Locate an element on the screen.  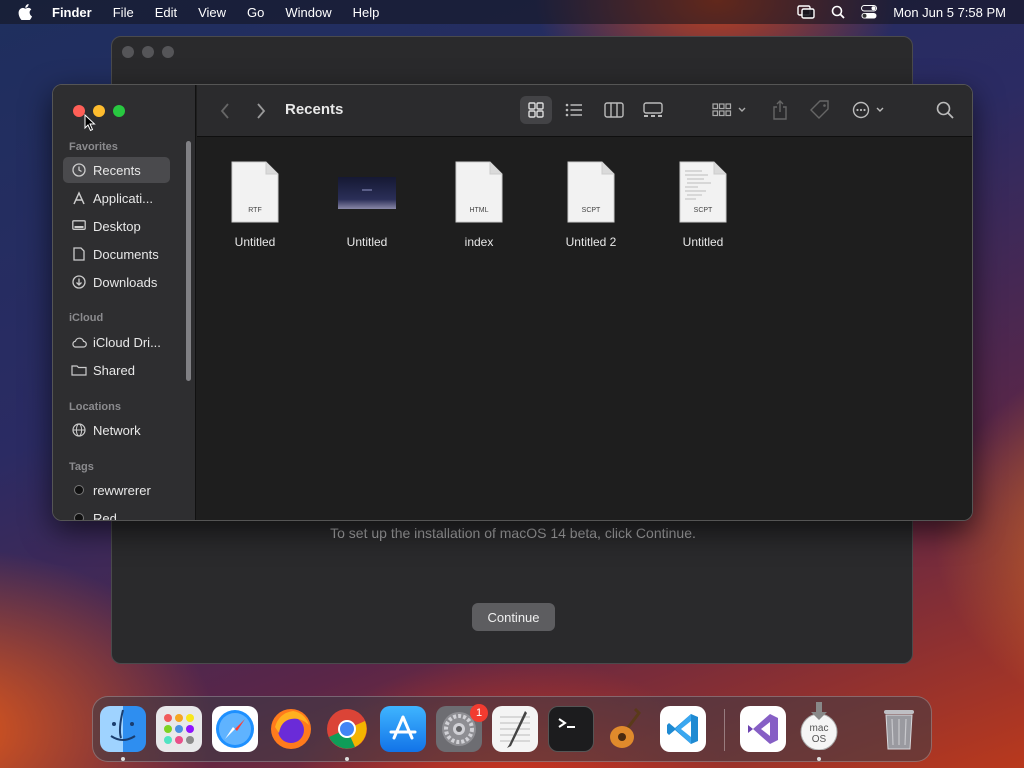
spotlight-search-icon is located at coordinates (838, 12).